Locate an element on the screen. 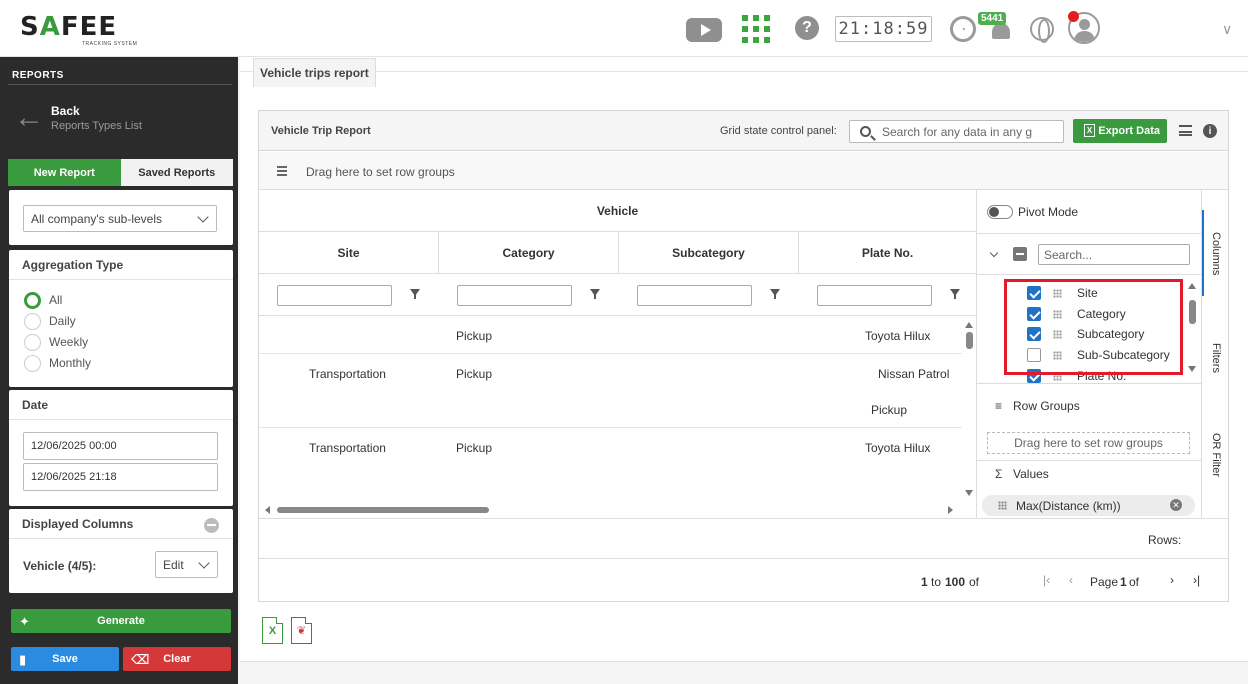 The width and height of the screenshot is (1248, 684). cell-plate: Toyota Hilux is located at coordinates (898, 336).